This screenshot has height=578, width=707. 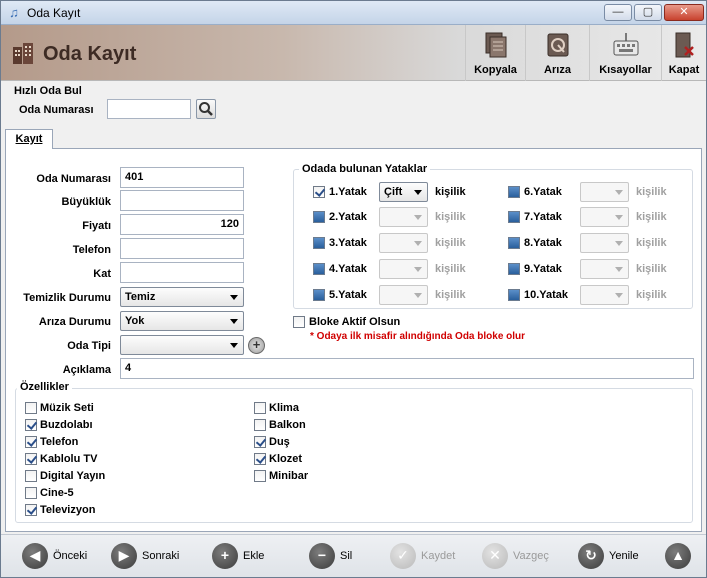 I want to click on oda-numarasi-field: 401, so click(x=182, y=177).